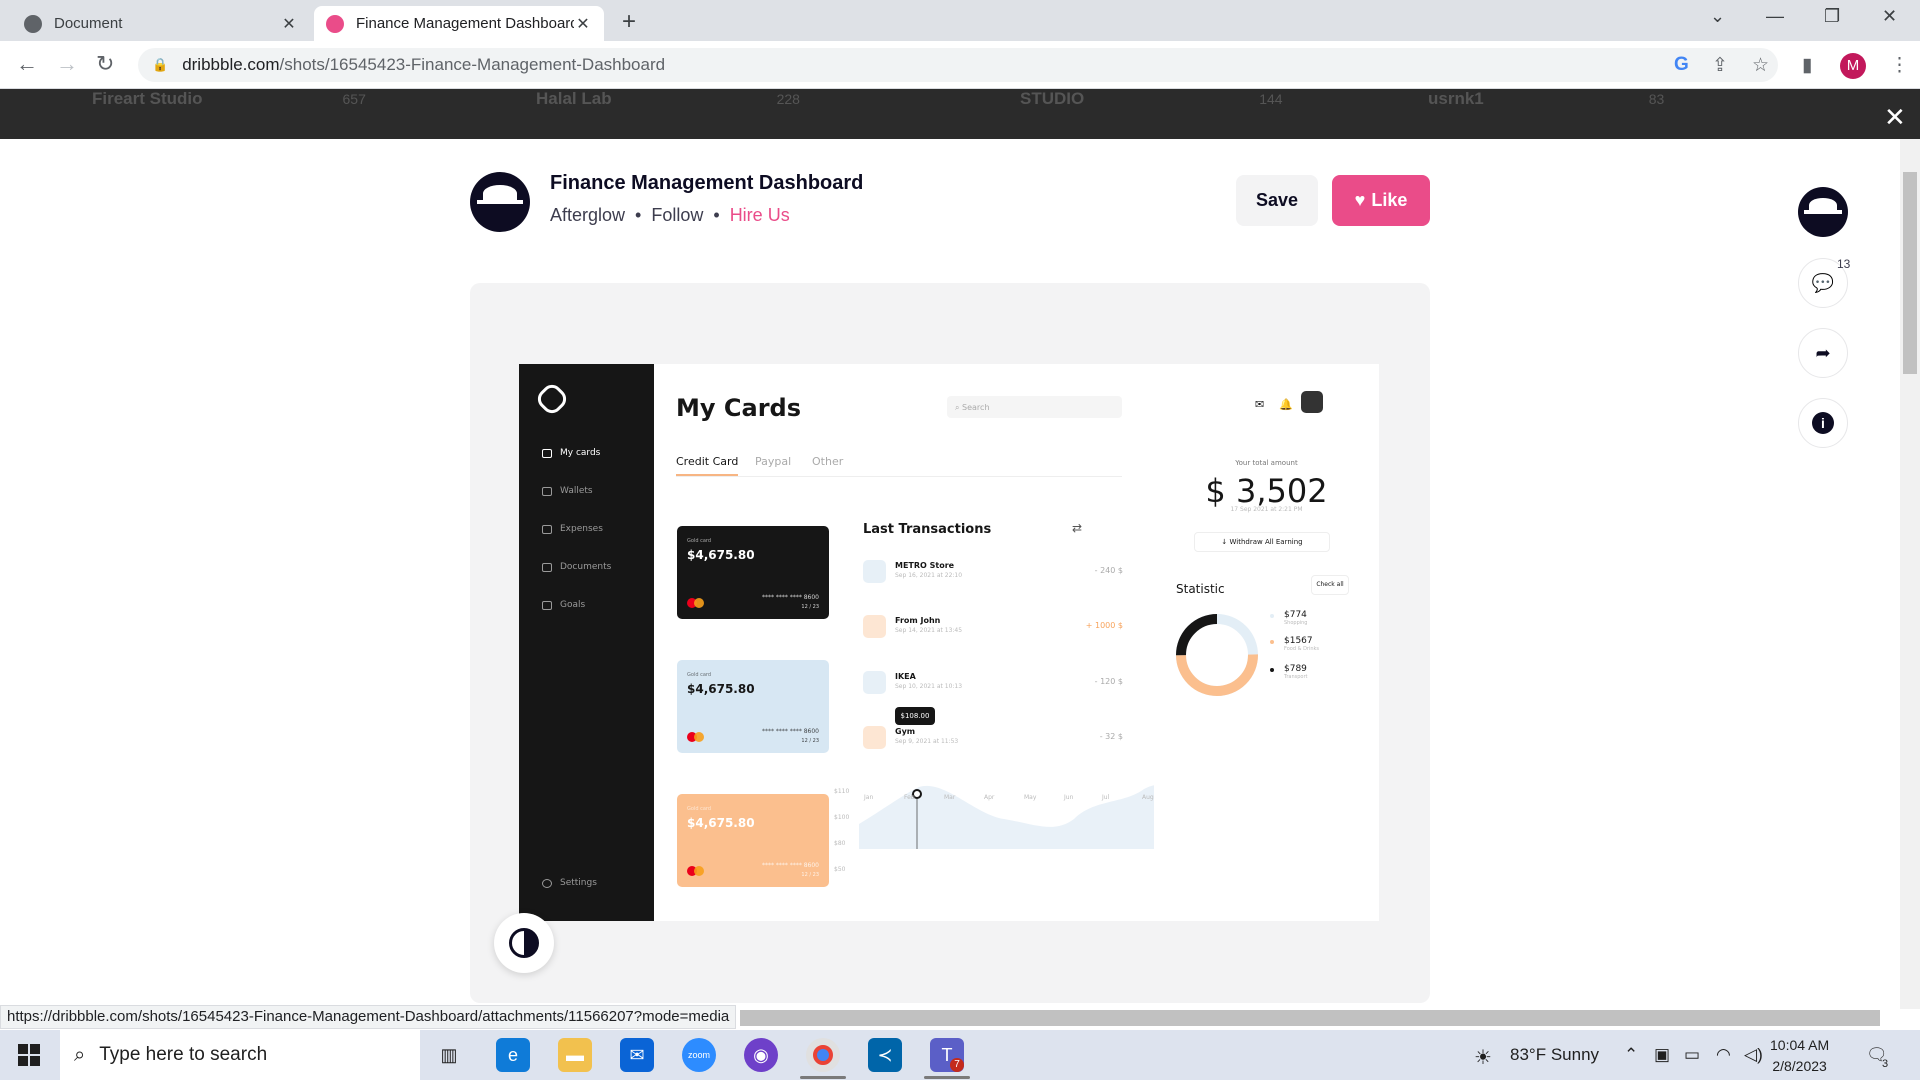 This screenshot has width=1920, height=1080. What do you see at coordinates (1294, 644) in the screenshot?
I see `legend-item: $1567 Food & Drinks` at bounding box center [1294, 644].